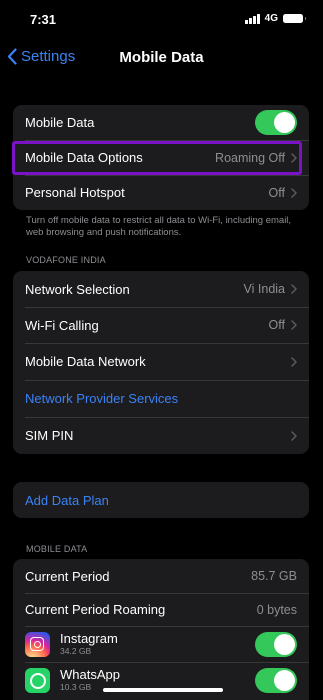 Image resolution: width=323 pixels, height=700 pixels. I want to click on instagram-icon, so click(37, 644).